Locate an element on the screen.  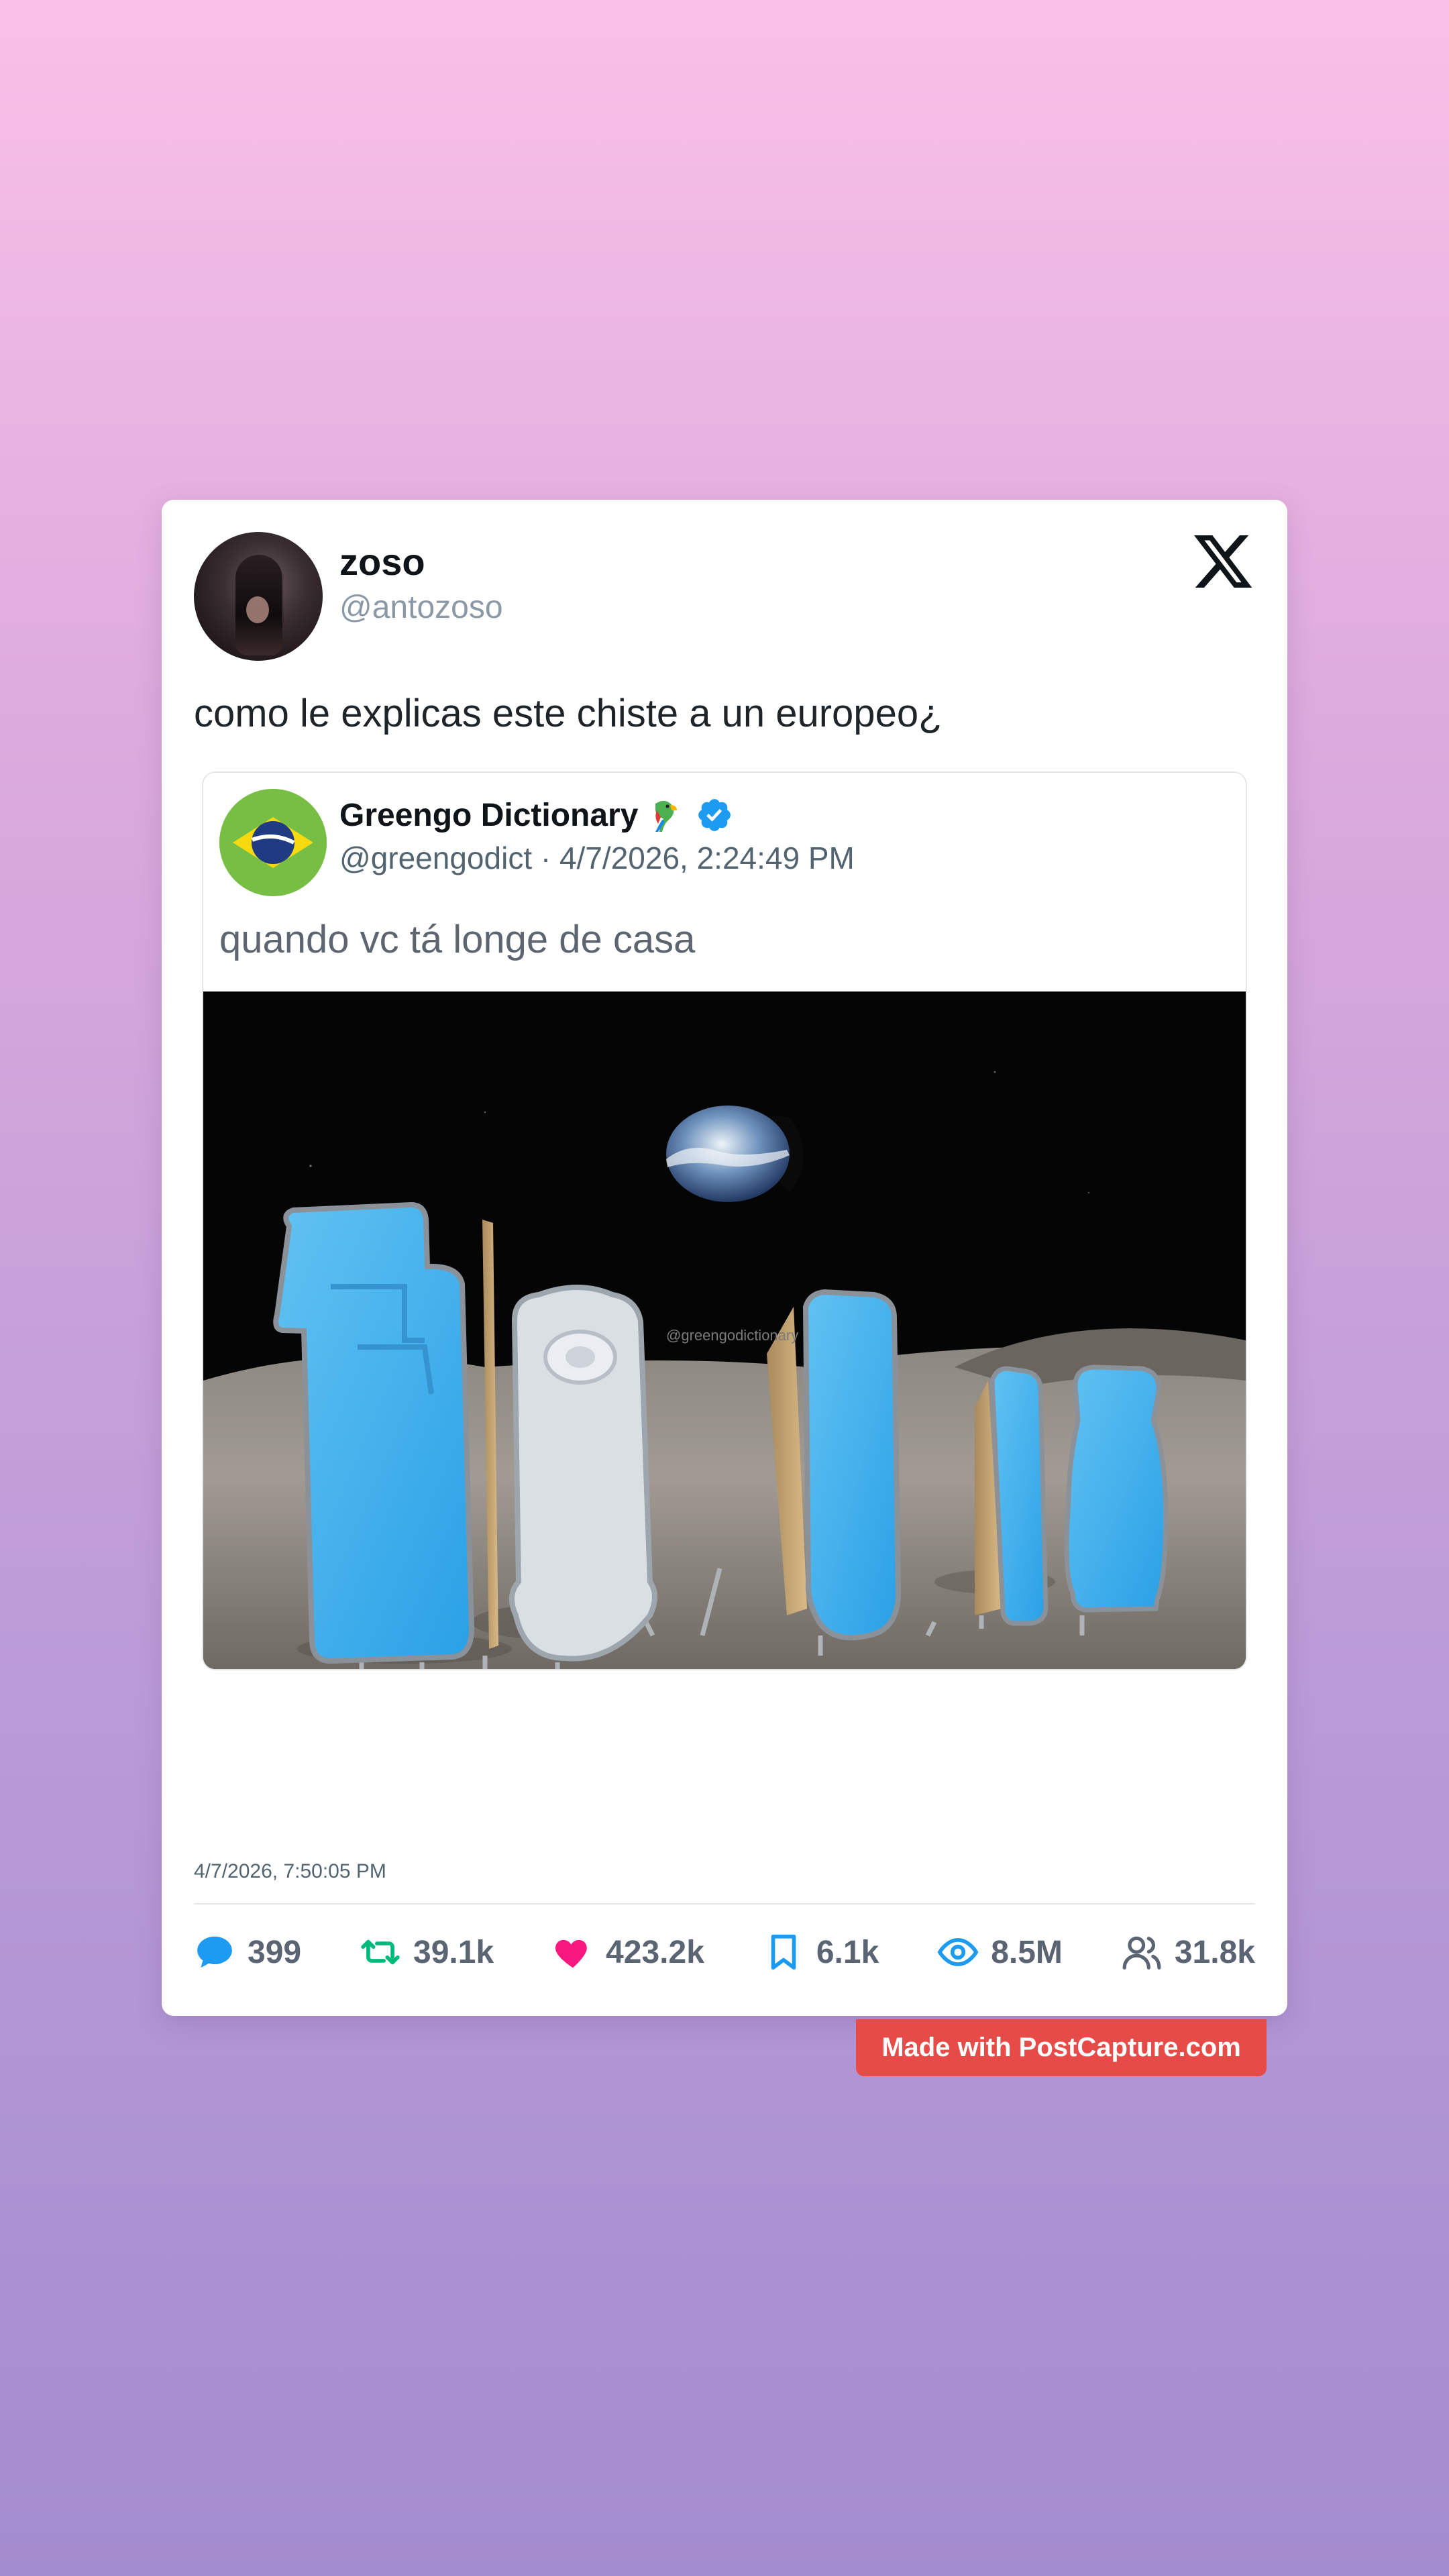
heart-icon is located at coordinates (571, 1953).